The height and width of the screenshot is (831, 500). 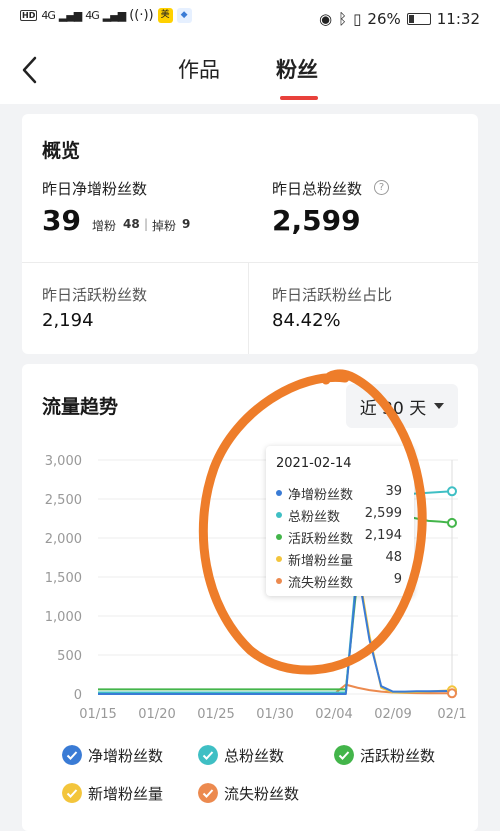 I want to click on network-type-2: 4G, so click(x=92, y=15).